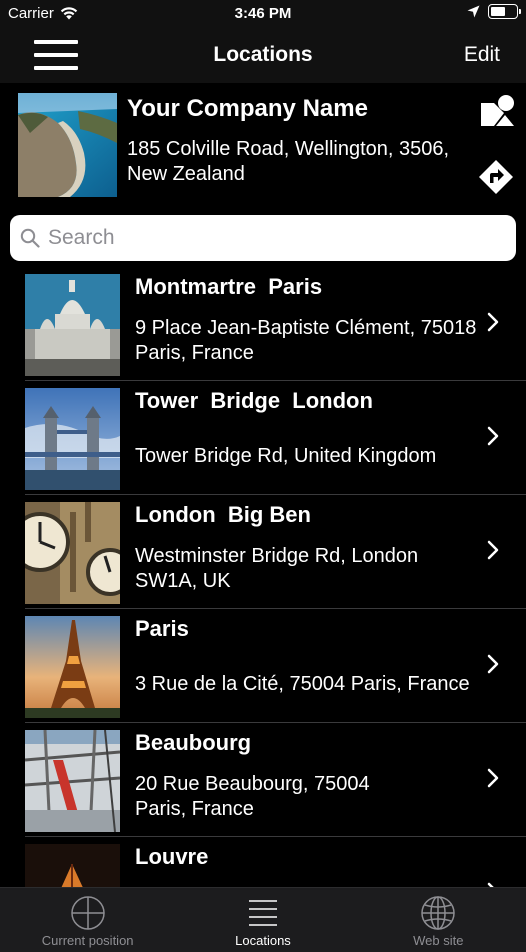 Image resolution: width=526 pixels, height=952 pixels. I want to click on battery-icon, so click(504, 11).